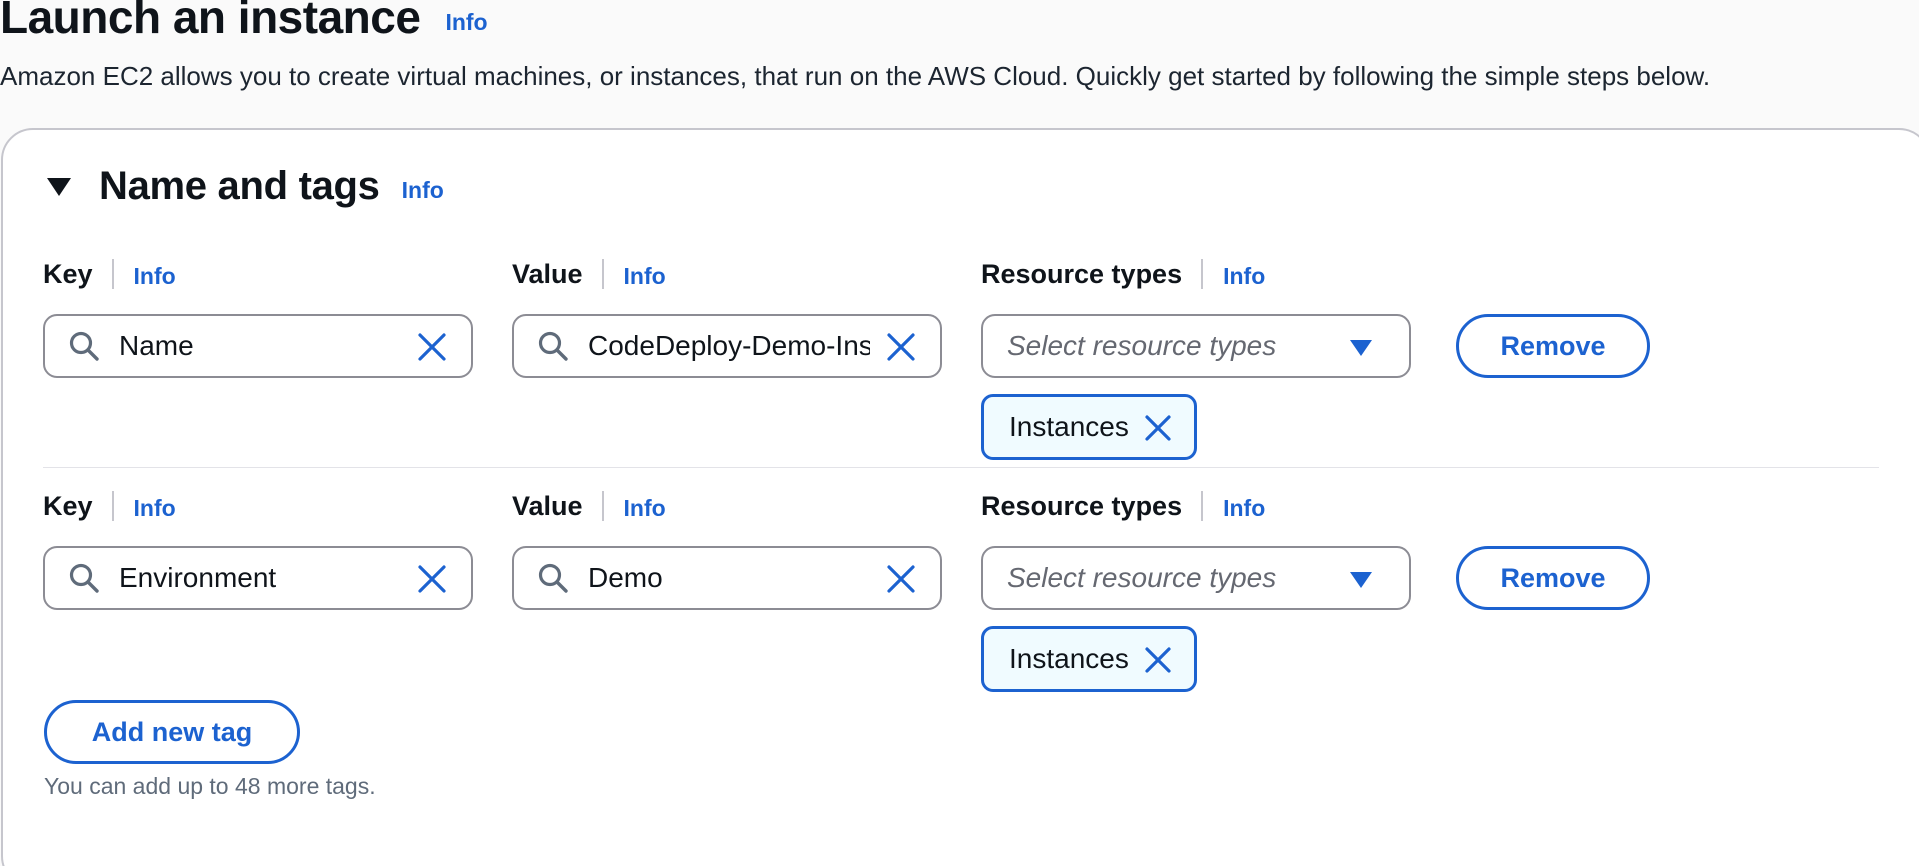 Image resolution: width=1919 pixels, height=866 pixels. I want to click on page-title-row: Launch an instance Info, so click(959, 23).